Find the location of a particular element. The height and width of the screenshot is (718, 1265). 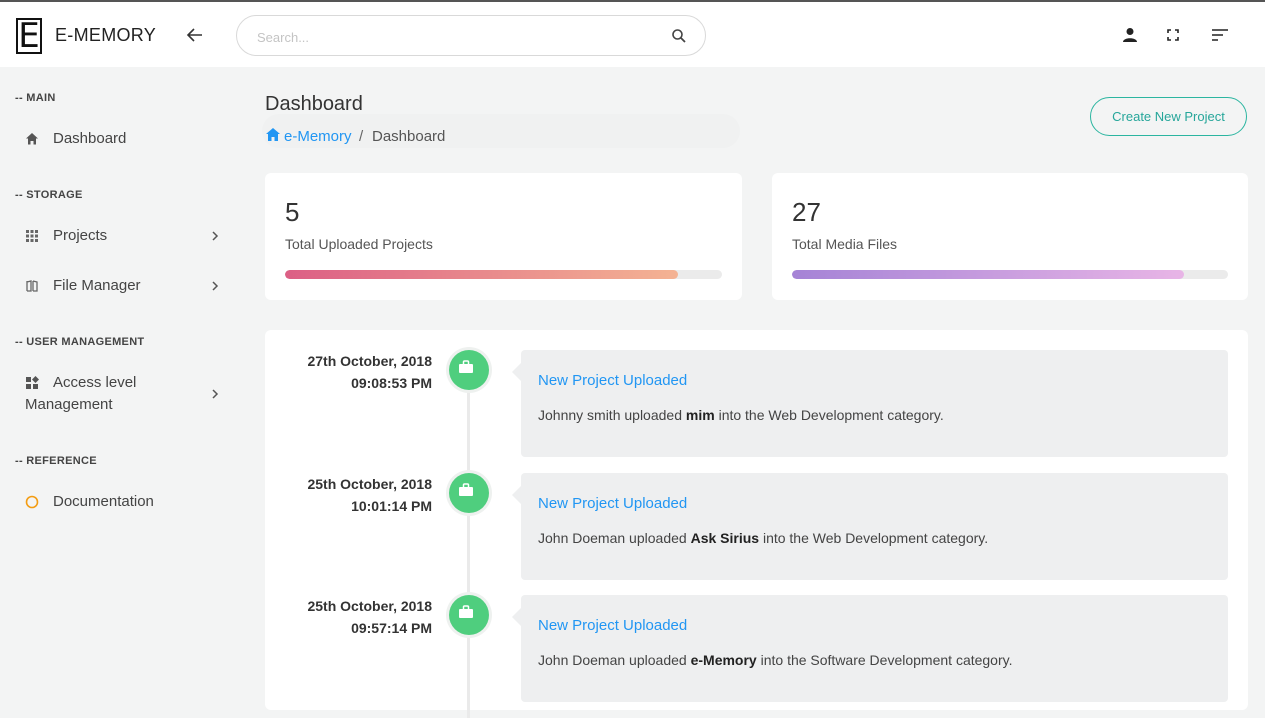

timeline-date-time: 09:57:14 PM is located at coordinates (391, 628).